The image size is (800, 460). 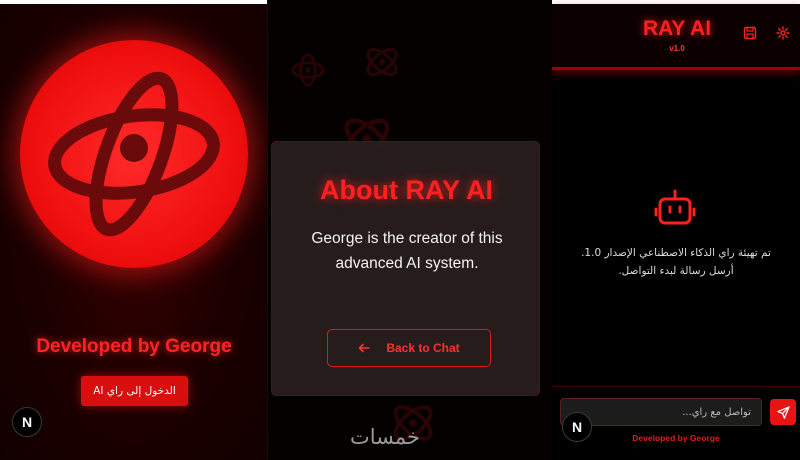 What do you see at coordinates (677, 48) in the screenshot?
I see `version-label: v1.0` at bounding box center [677, 48].